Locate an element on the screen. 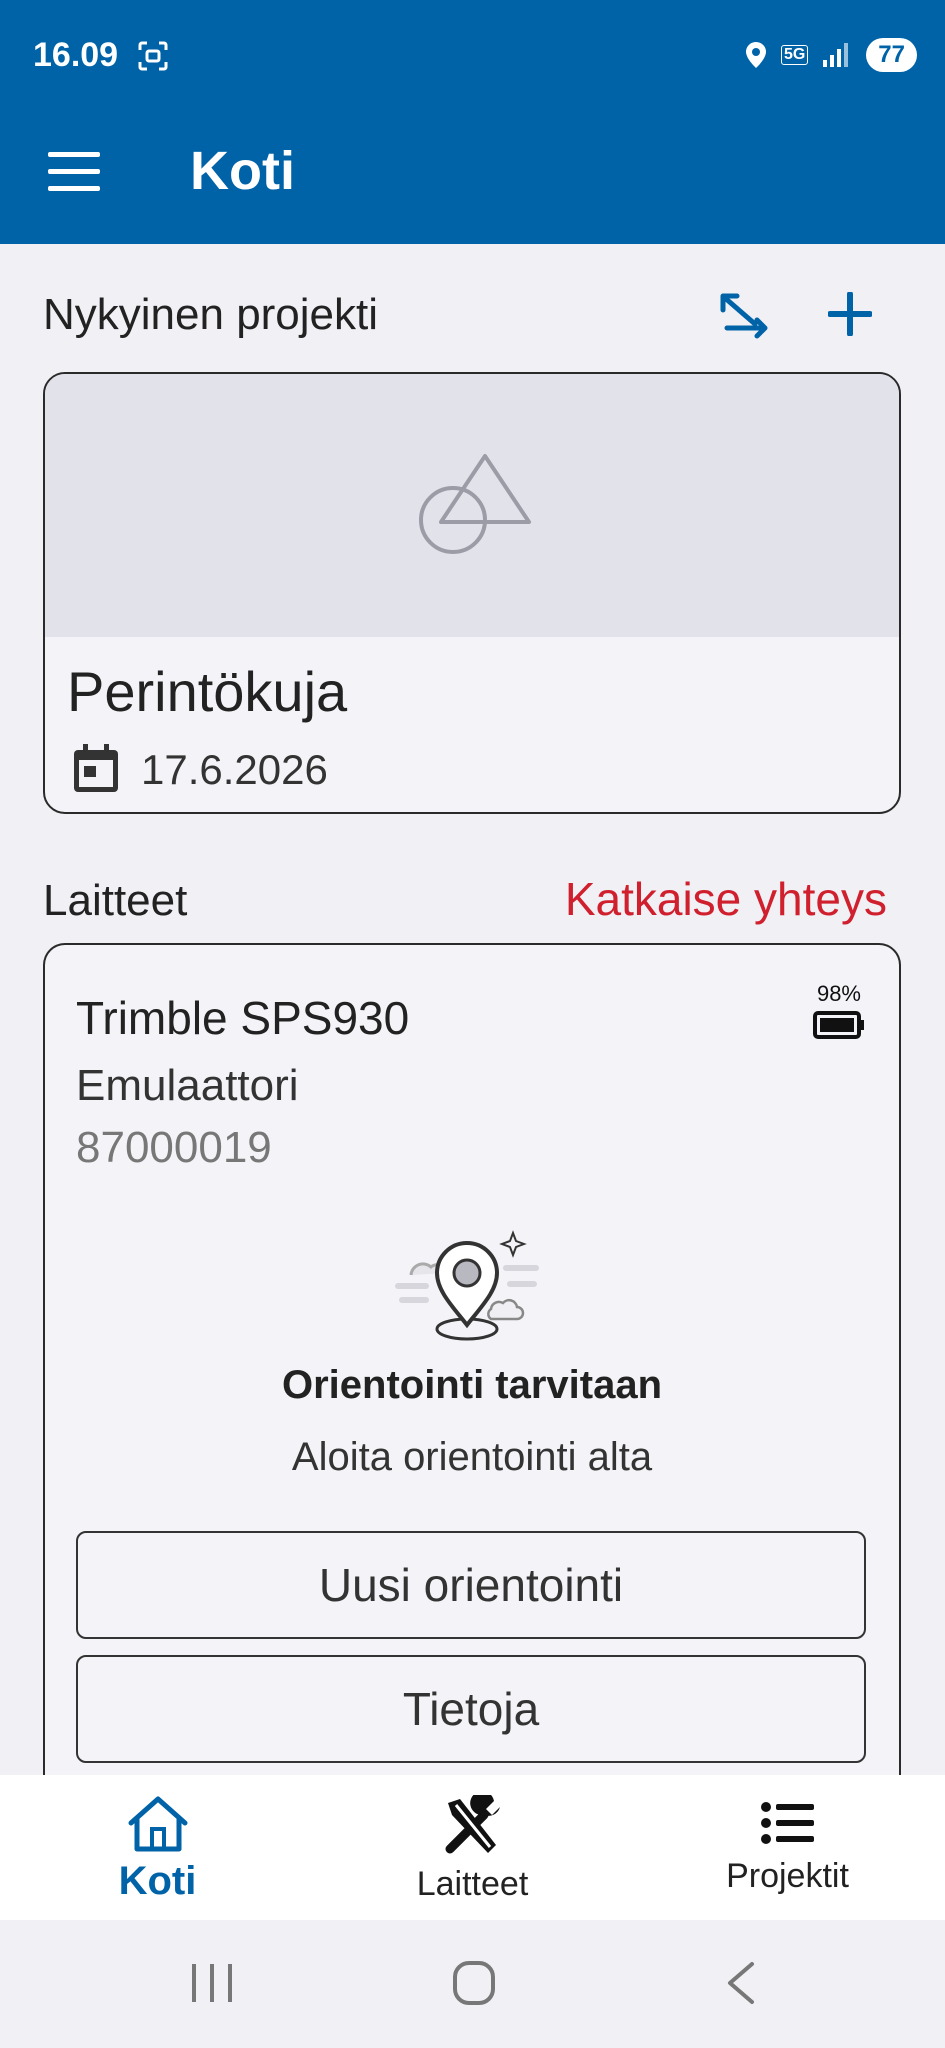  network-type: 5G is located at coordinates (794, 55).